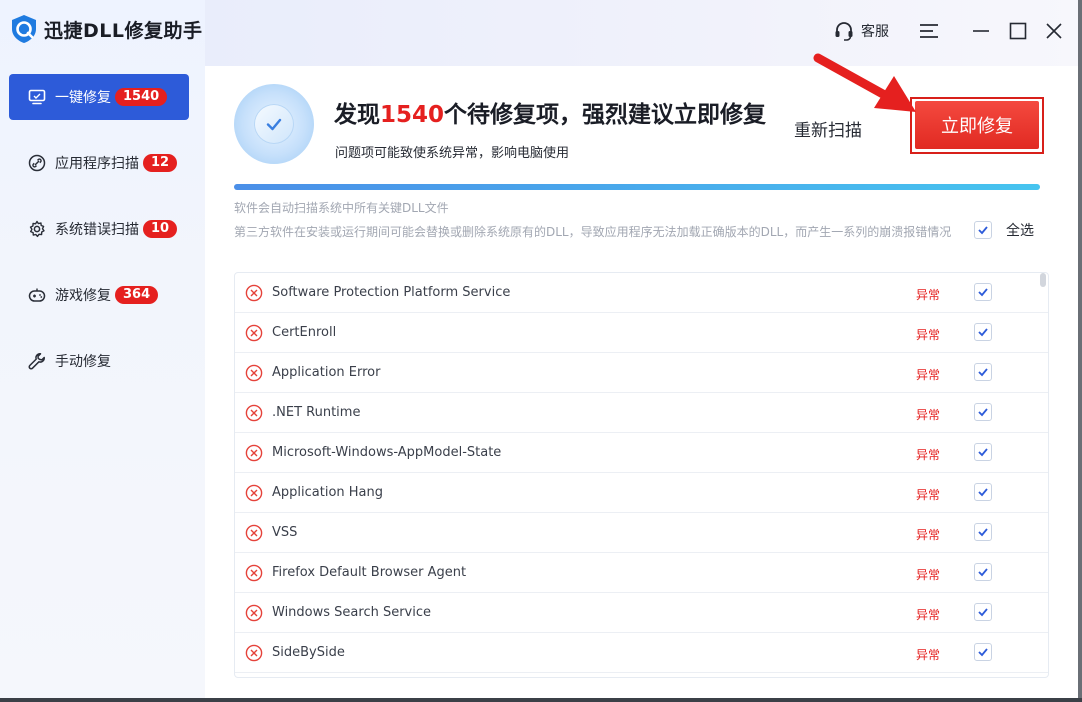 The image size is (1082, 702). I want to click on list-item: SideBySide 异常, so click(641, 653).